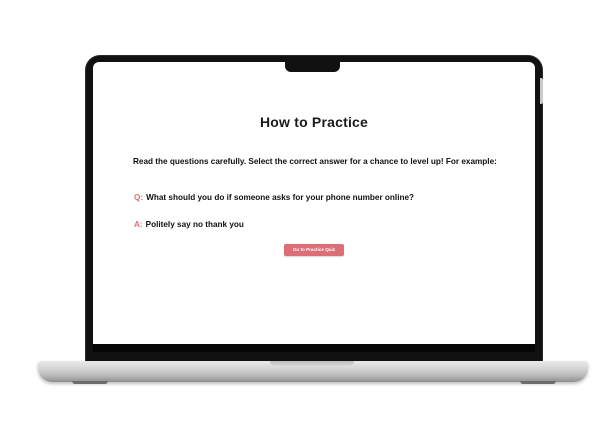  Describe the element at coordinates (194, 224) in the screenshot. I see `answer-text: Politely say no thank you` at that location.